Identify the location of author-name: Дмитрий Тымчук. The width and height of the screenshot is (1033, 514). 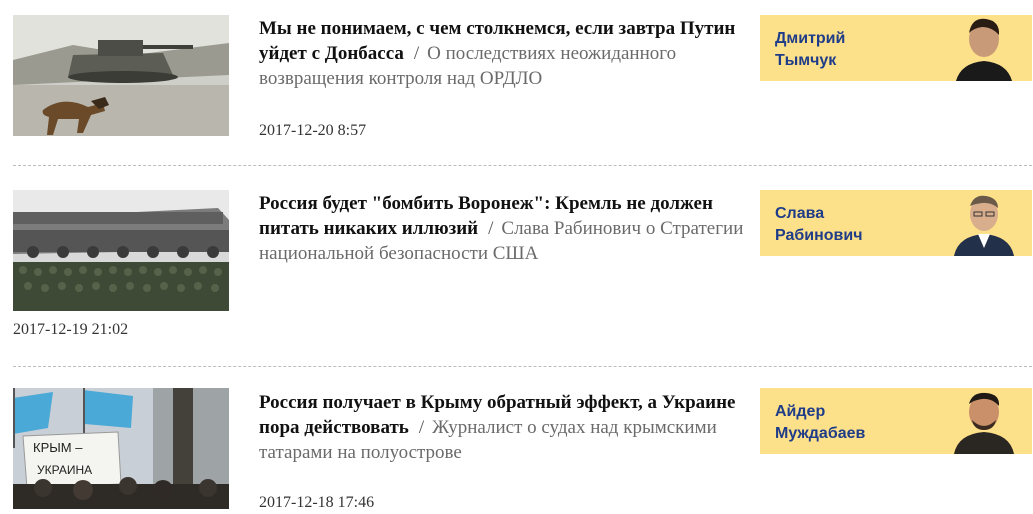
(840, 50).